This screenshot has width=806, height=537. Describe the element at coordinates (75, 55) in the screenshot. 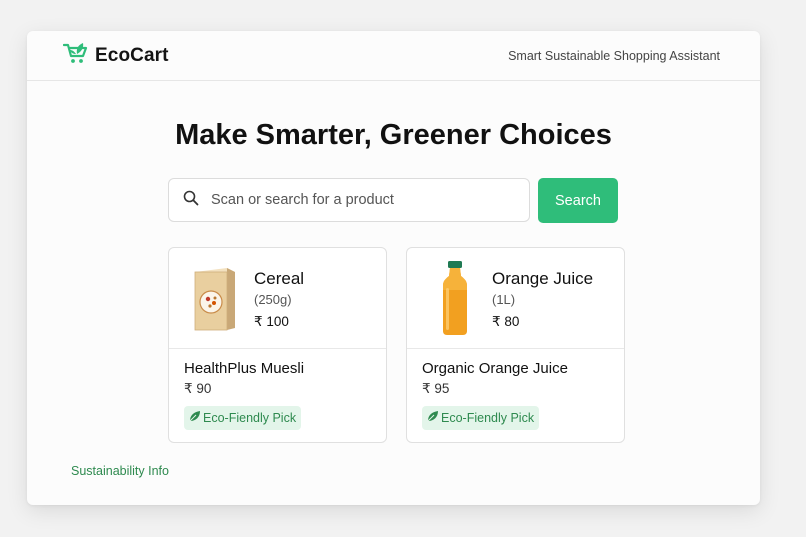

I see `cart-leaf-logo-icon` at that location.